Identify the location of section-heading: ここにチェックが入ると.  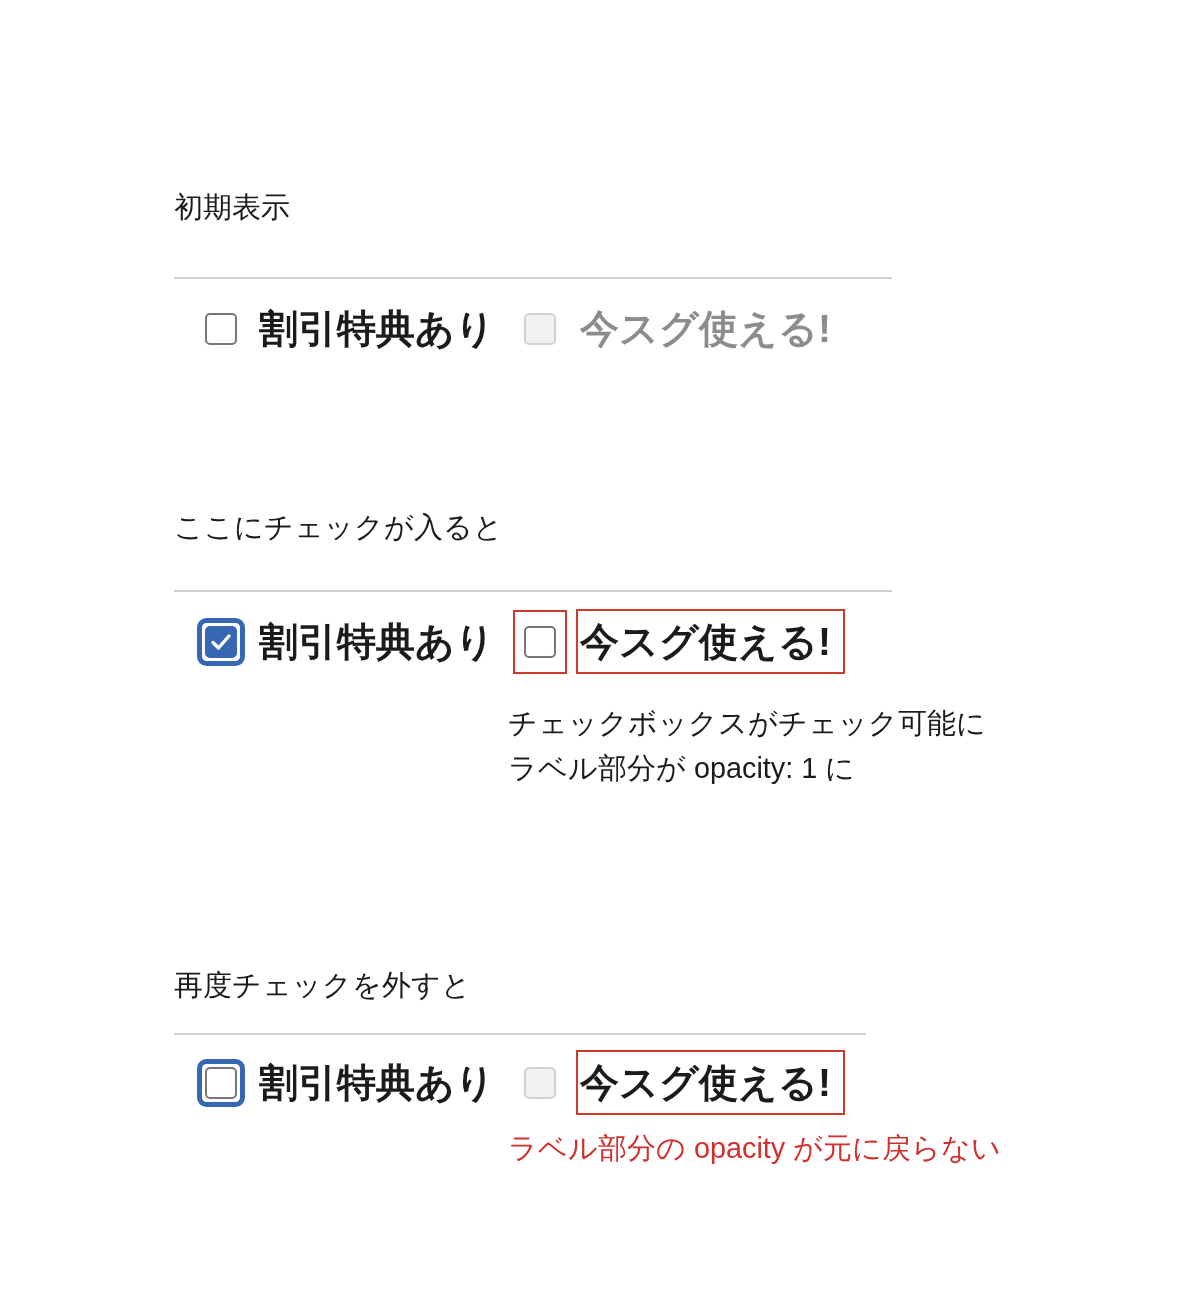
(338, 527).